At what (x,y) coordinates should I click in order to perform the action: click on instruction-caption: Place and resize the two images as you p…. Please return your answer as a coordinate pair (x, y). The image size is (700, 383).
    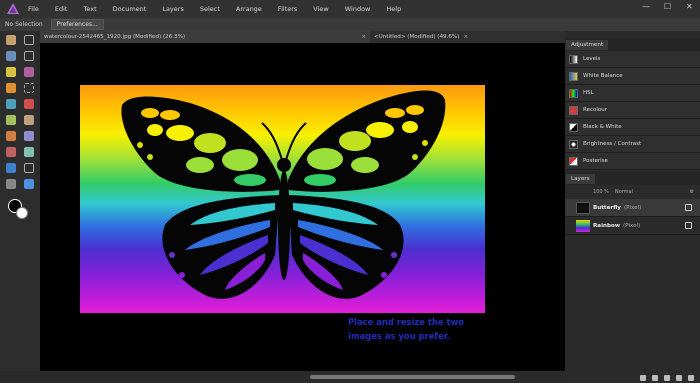
    Looking at the image, I should click on (423, 329).